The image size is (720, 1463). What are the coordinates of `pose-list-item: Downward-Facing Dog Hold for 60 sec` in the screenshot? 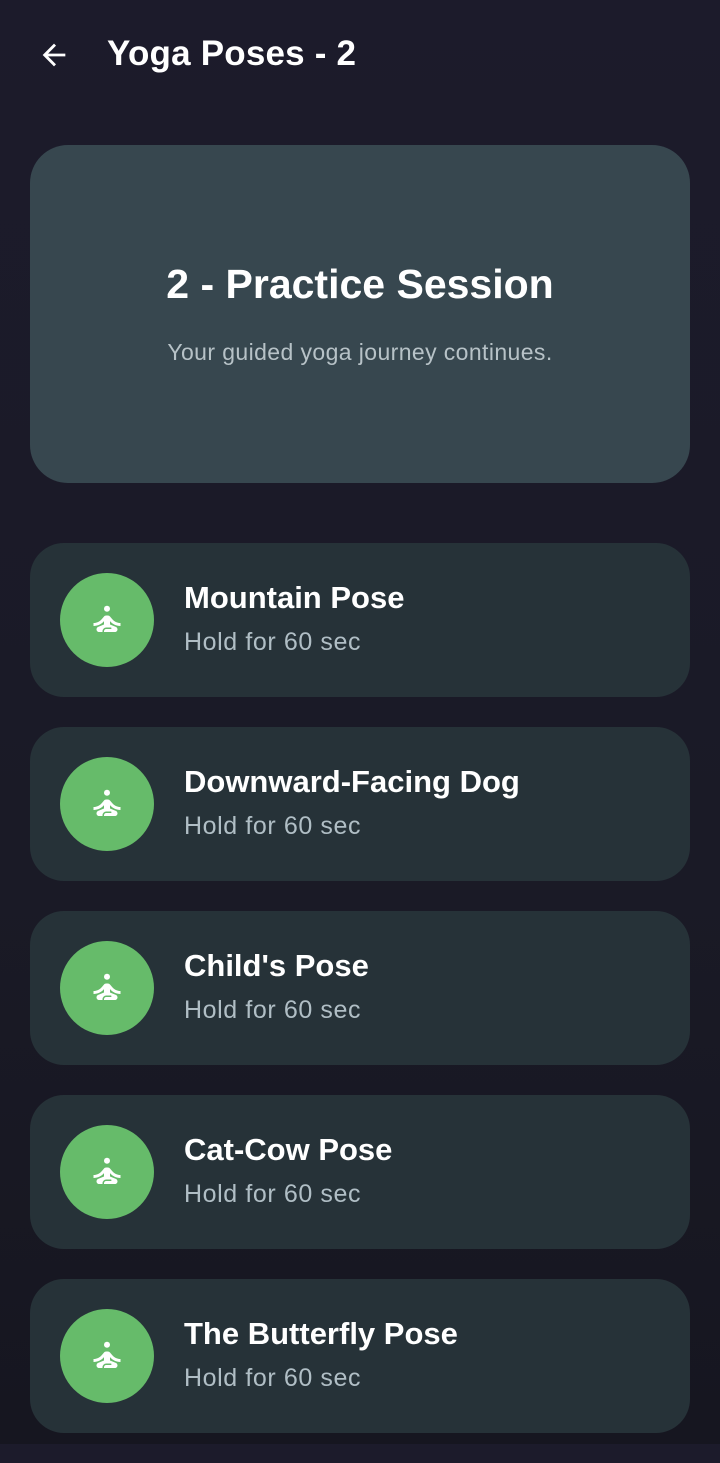 It's located at (360, 804).